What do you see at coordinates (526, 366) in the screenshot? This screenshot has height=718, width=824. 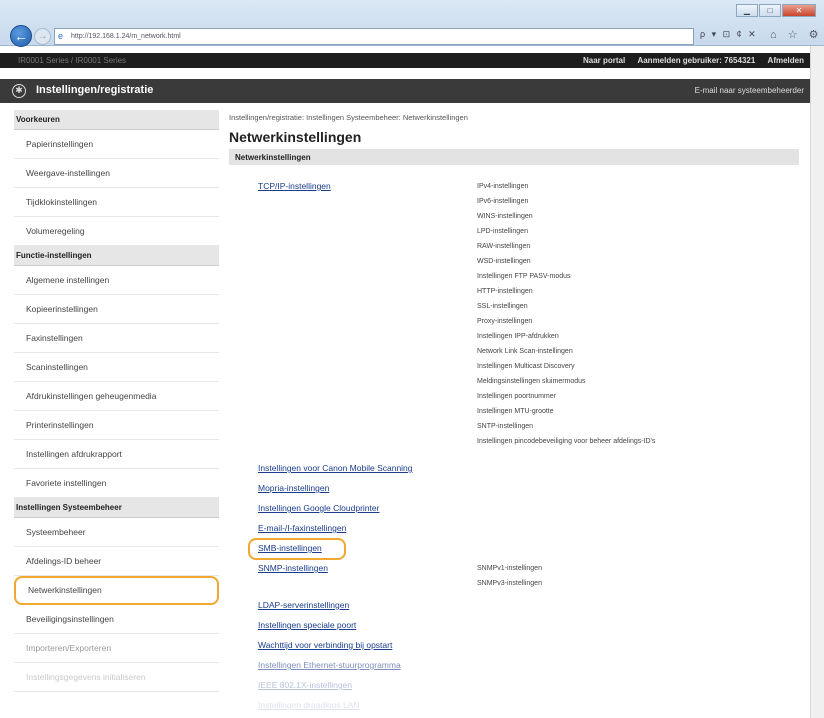 I see `sub-multicast: Instellingen Multicast Discovery` at bounding box center [526, 366].